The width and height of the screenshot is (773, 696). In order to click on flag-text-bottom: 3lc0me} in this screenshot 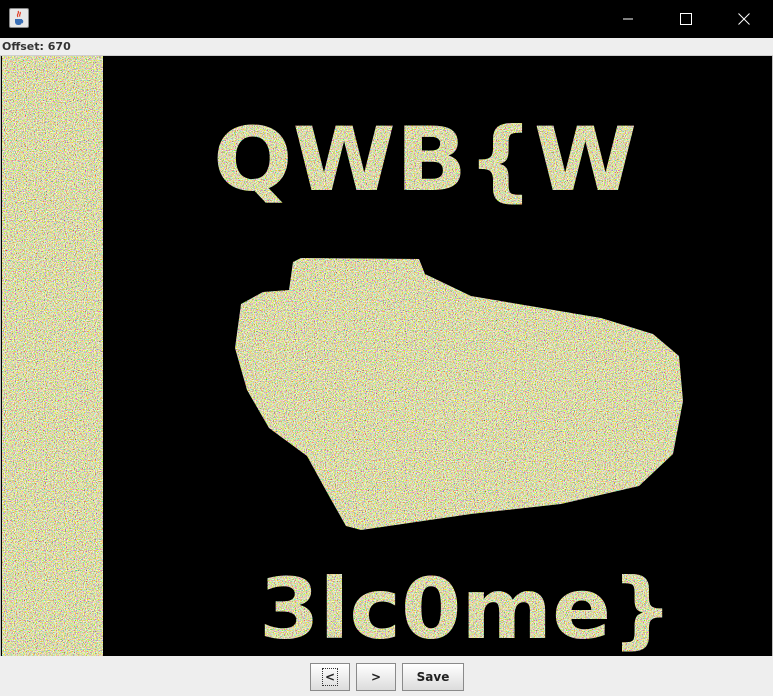, I will do `click(466, 608)`.